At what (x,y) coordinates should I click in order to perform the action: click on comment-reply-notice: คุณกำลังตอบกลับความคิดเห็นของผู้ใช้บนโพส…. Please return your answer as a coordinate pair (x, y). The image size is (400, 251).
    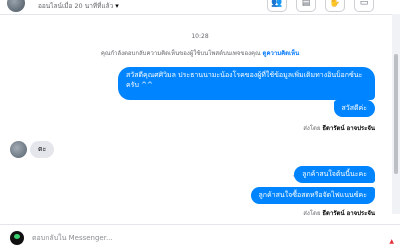
    Looking at the image, I should click on (200, 53).